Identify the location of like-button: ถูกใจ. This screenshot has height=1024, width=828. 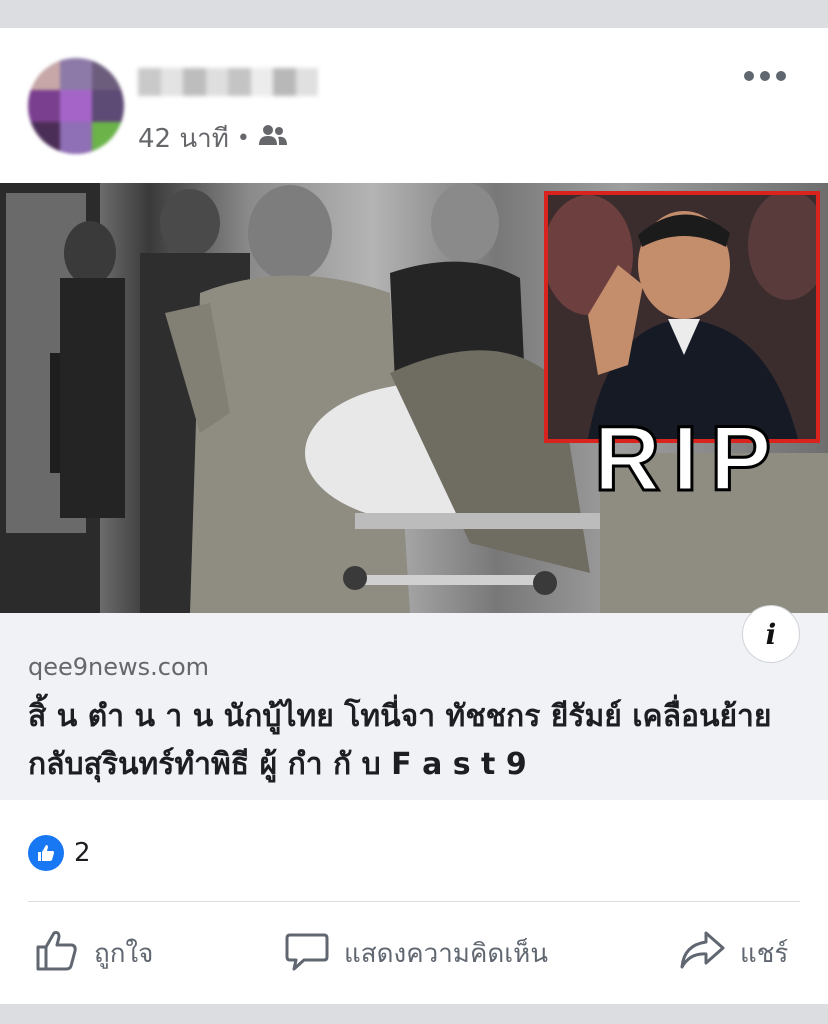
(93, 953).